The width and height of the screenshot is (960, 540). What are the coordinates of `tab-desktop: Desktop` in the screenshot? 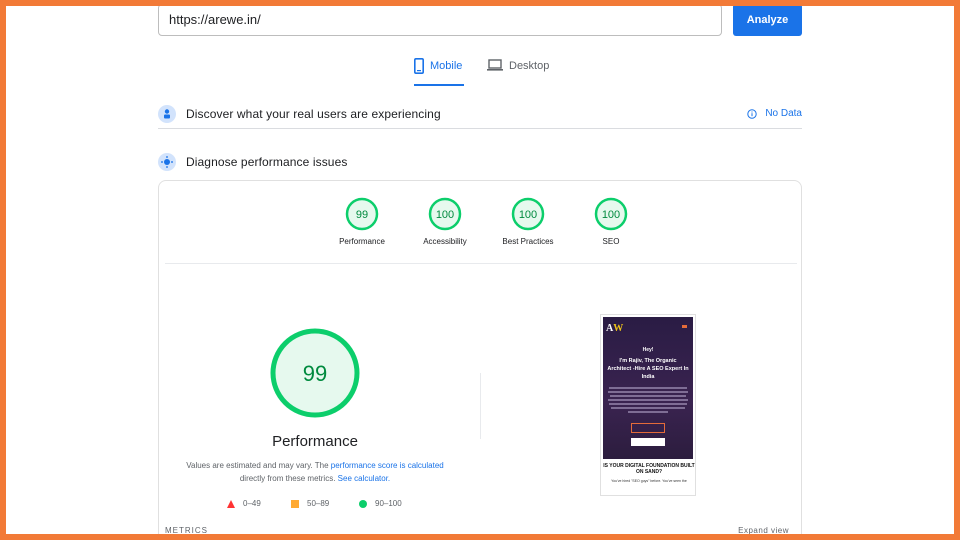 It's located at (518, 72).